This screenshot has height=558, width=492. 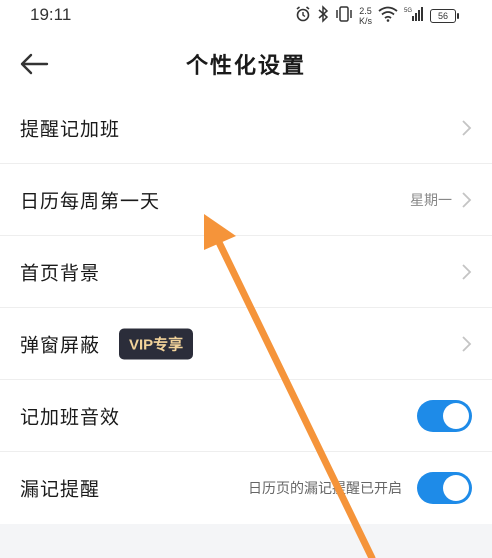 What do you see at coordinates (70, 417) in the screenshot?
I see `setting-label: 记加班音效` at bounding box center [70, 417].